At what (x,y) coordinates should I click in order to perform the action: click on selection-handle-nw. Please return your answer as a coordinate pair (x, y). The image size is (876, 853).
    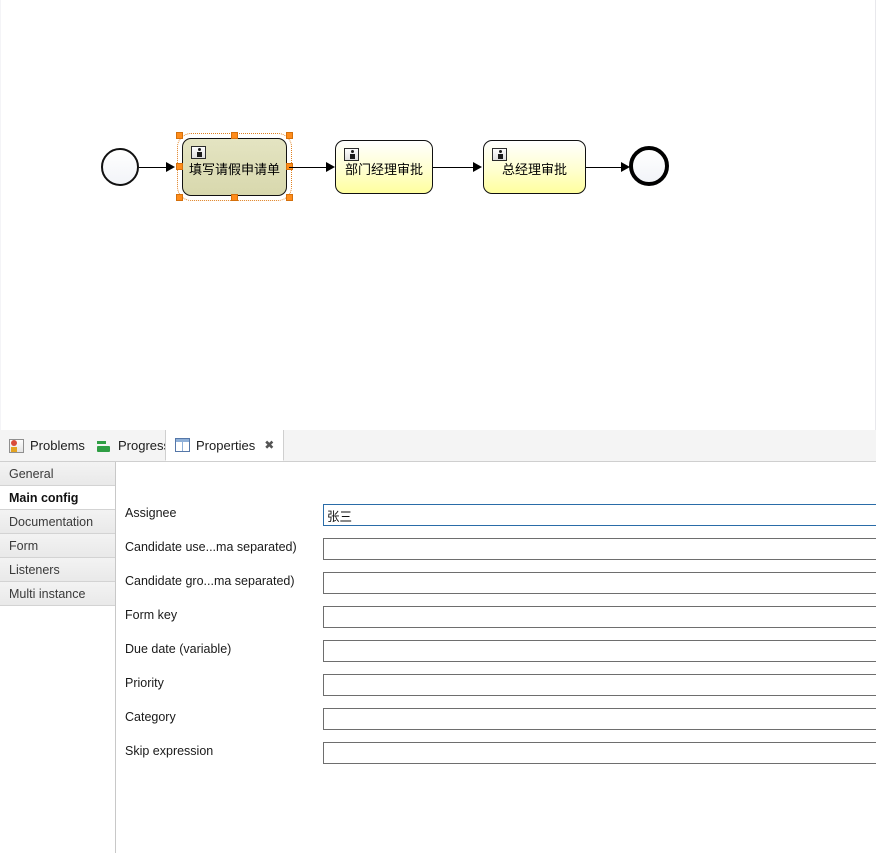
    Looking at the image, I should click on (179, 135).